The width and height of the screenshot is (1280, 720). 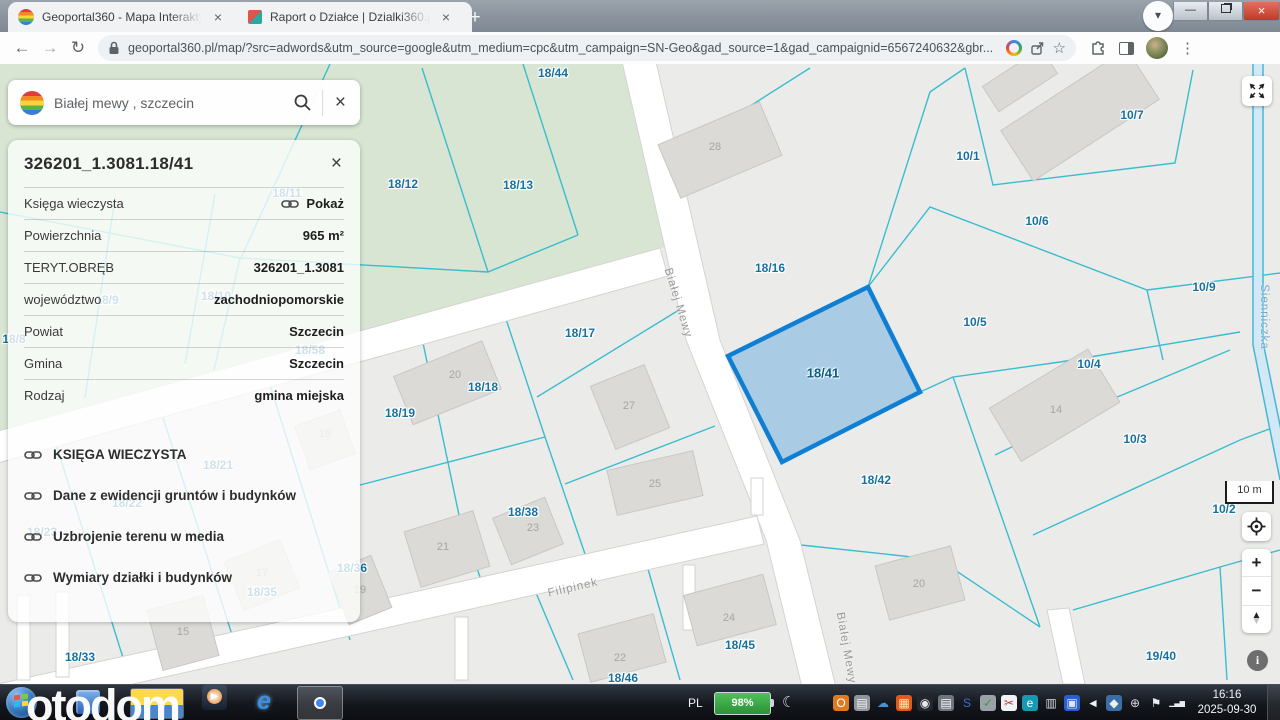 I want to click on security-shield-icon: ◆, so click(x=1114, y=703).